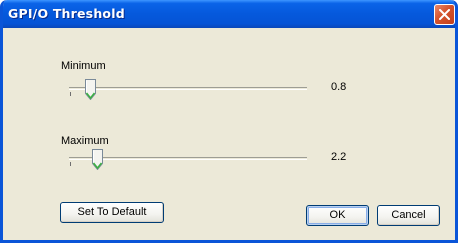 This screenshot has width=458, height=243. What do you see at coordinates (83, 66) in the screenshot?
I see `minimum-label: Minimum` at bounding box center [83, 66].